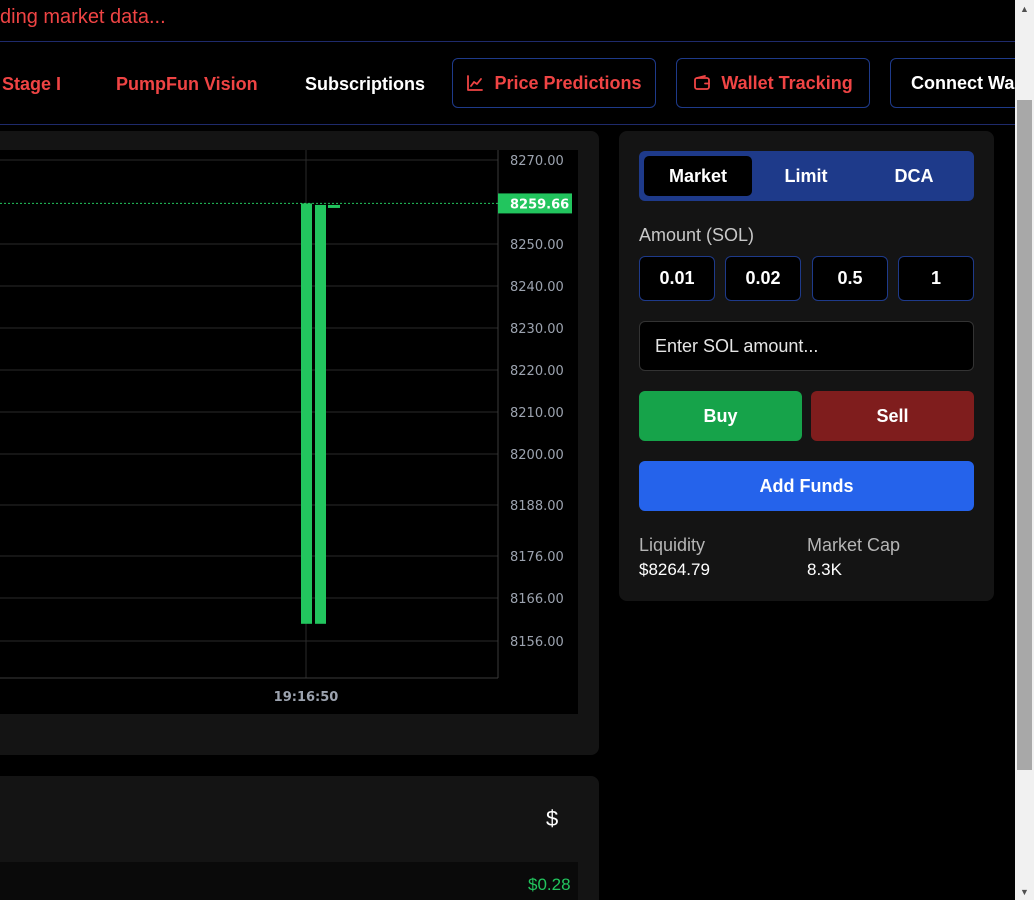 The width and height of the screenshot is (1034, 900). Describe the element at coordinates (914, 176) in the screenshot. I see `tab-dca: DCA` at that location.